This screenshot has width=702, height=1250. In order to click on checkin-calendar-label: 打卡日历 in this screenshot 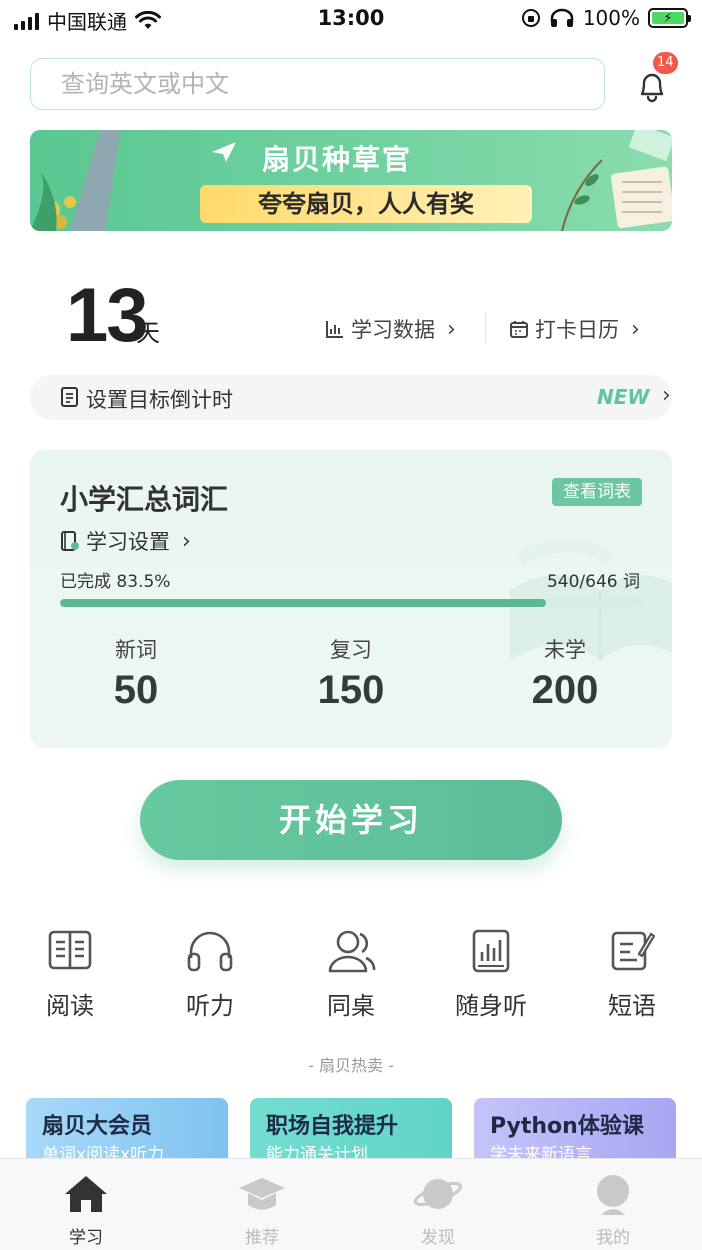, I will do `click(577, 330)`.